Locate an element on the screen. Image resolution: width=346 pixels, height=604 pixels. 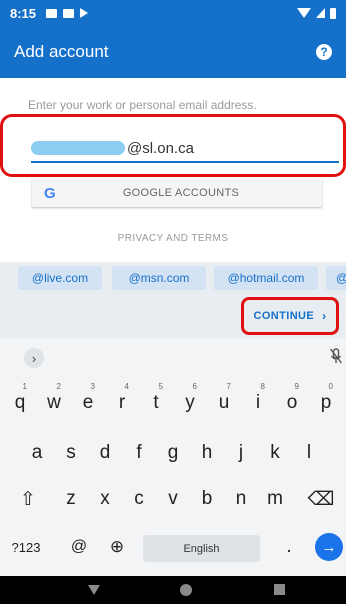
domain-chip-more: @ is located at coordinates (336, 278).